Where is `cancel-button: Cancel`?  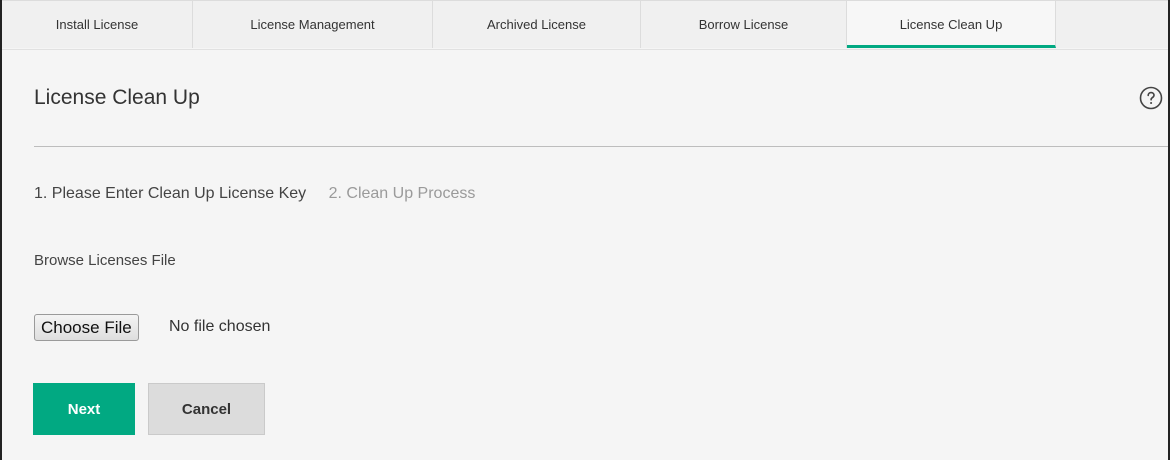 cancel-button: Cancel is located at coordinates (206, 409).